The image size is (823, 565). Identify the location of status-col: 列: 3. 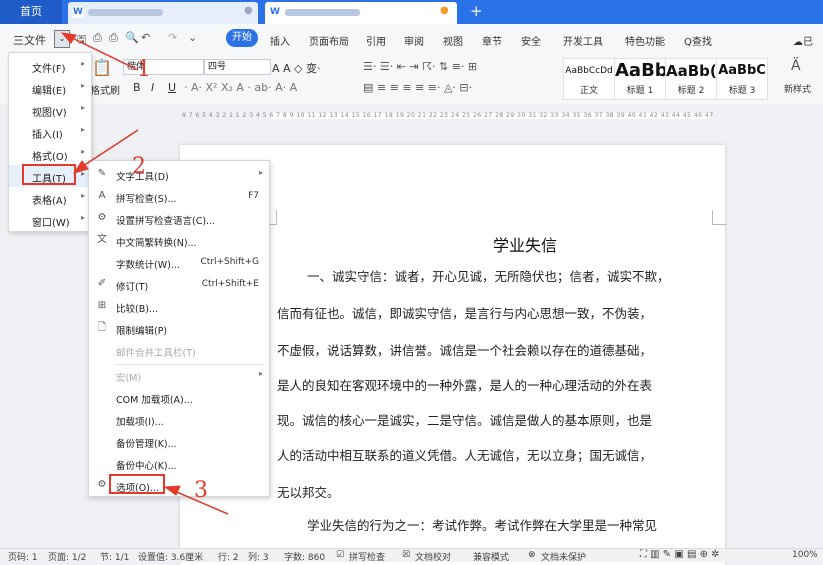
(258, 558).